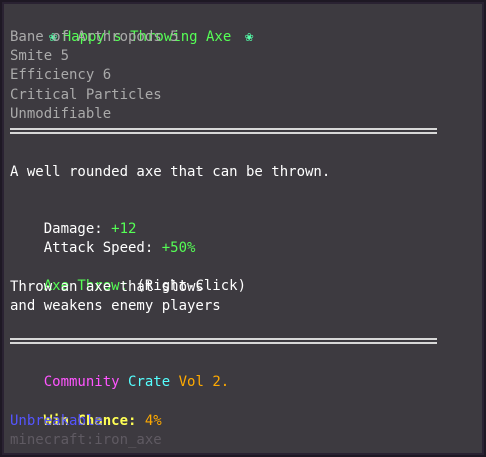  I want to click on enchantment-3: Efficiency 6, so click(61, 75).